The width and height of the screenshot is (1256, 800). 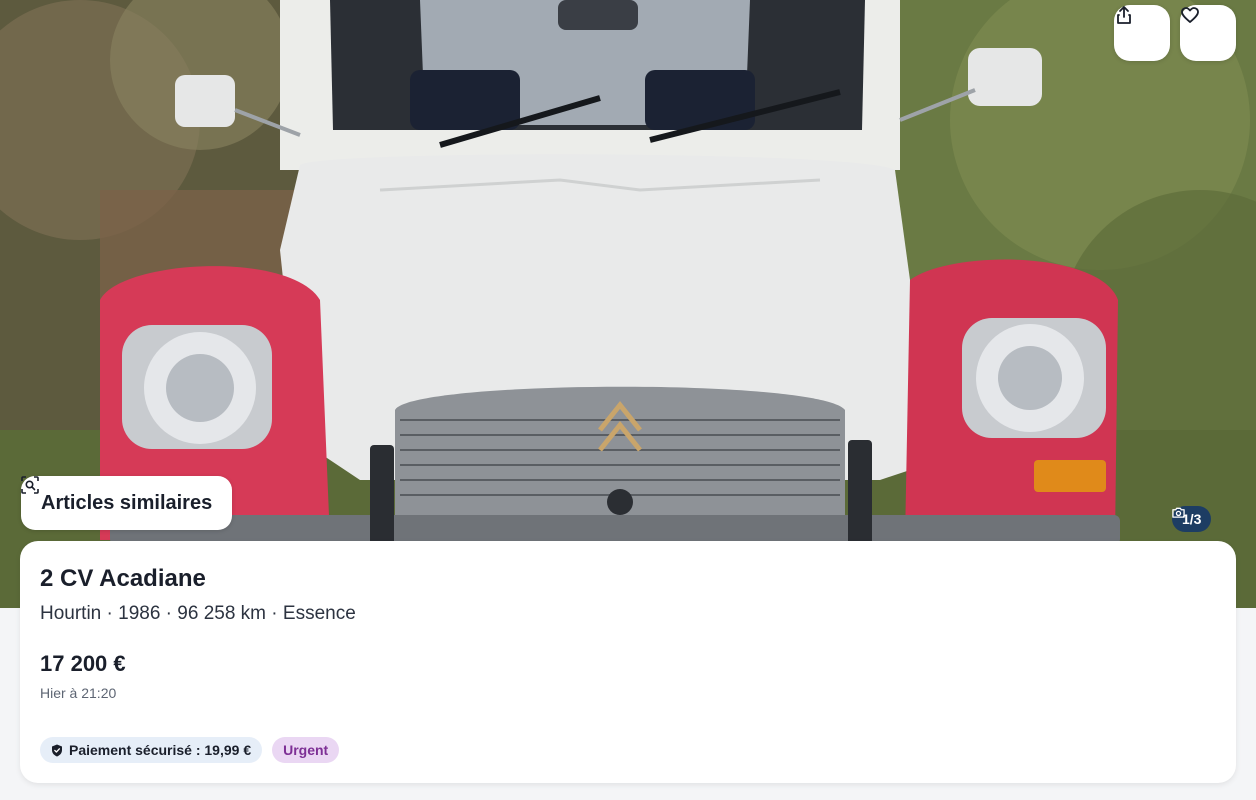 What do you see at coordinates (30, 485) in the screenshot?
I see `visual-search-icon` at bounding box center [30, 485].